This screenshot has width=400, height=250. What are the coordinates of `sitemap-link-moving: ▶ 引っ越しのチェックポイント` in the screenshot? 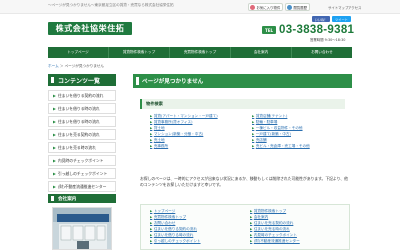 It's located at (175, 241).